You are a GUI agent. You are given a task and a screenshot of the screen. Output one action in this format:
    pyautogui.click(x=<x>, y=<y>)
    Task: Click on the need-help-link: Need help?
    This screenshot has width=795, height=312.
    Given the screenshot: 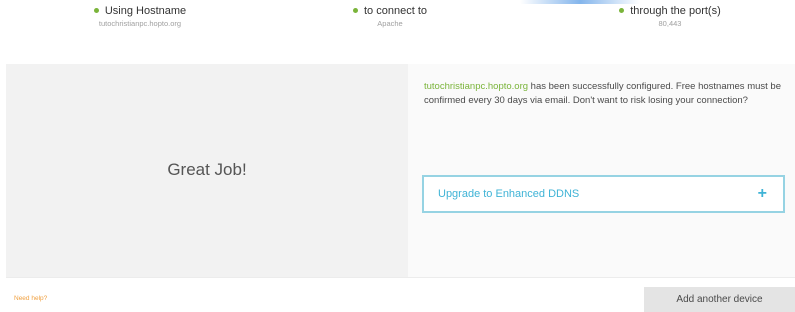 What is the action you would take?
    pyautogui.click(x=30, y=298)
    